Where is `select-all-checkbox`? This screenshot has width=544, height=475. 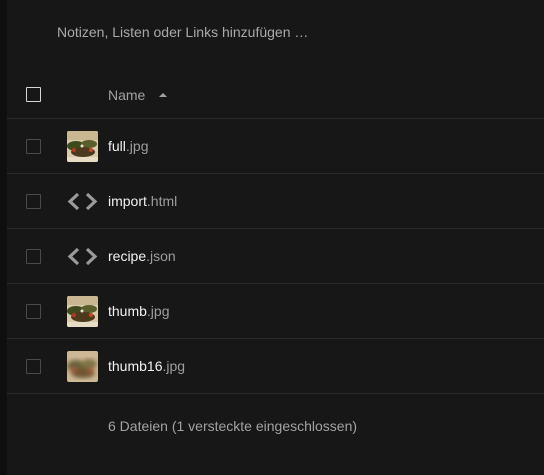 select-all-checkbox is located at coordinates (33, 94).